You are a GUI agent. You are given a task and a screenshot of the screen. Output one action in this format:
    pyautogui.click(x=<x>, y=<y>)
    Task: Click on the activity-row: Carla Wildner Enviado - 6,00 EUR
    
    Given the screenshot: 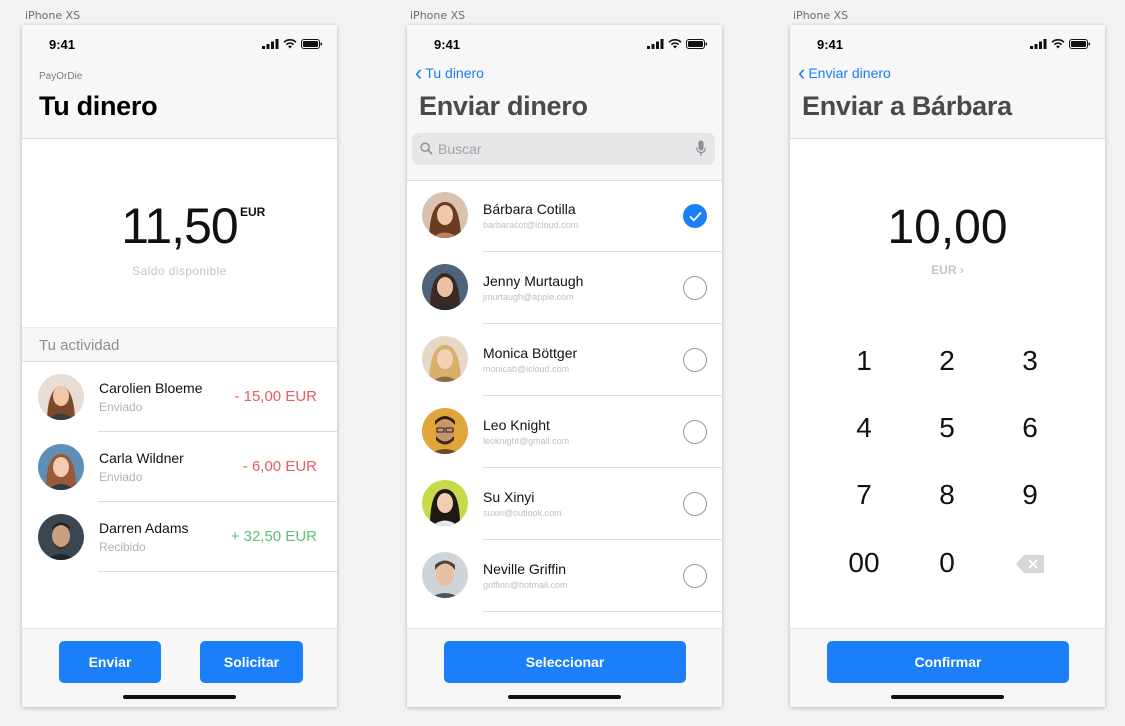 What is the action you would take?
    pyautogui.click(x=179, y=467)
    